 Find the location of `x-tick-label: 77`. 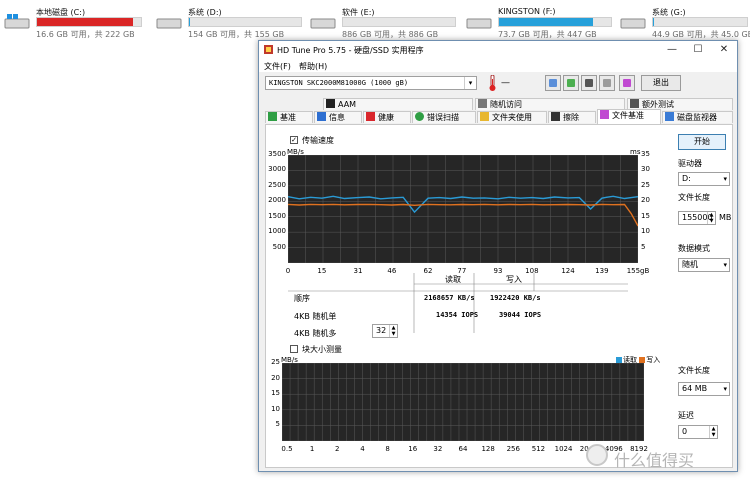

x-tick-label: 77 is located at coordinates (462, 271).